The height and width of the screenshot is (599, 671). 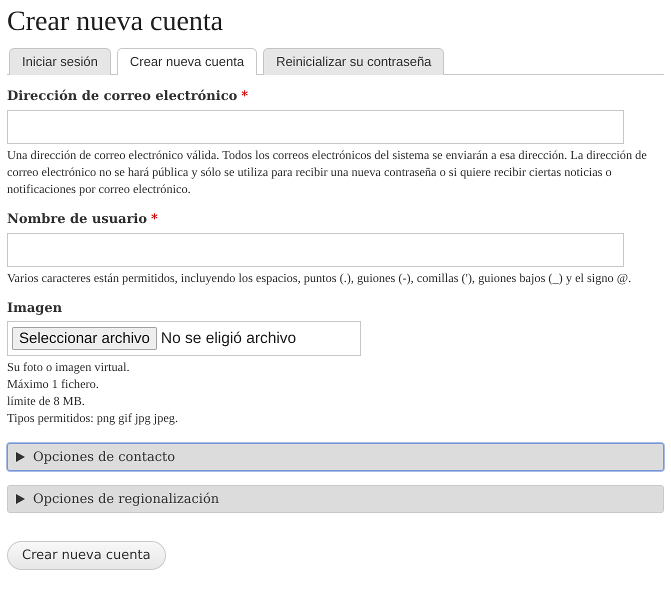 What do you see at coordinates (60, 61) in the screenshot?
I see `tab: Iniciar sesión` at bounding box center [60, 61].